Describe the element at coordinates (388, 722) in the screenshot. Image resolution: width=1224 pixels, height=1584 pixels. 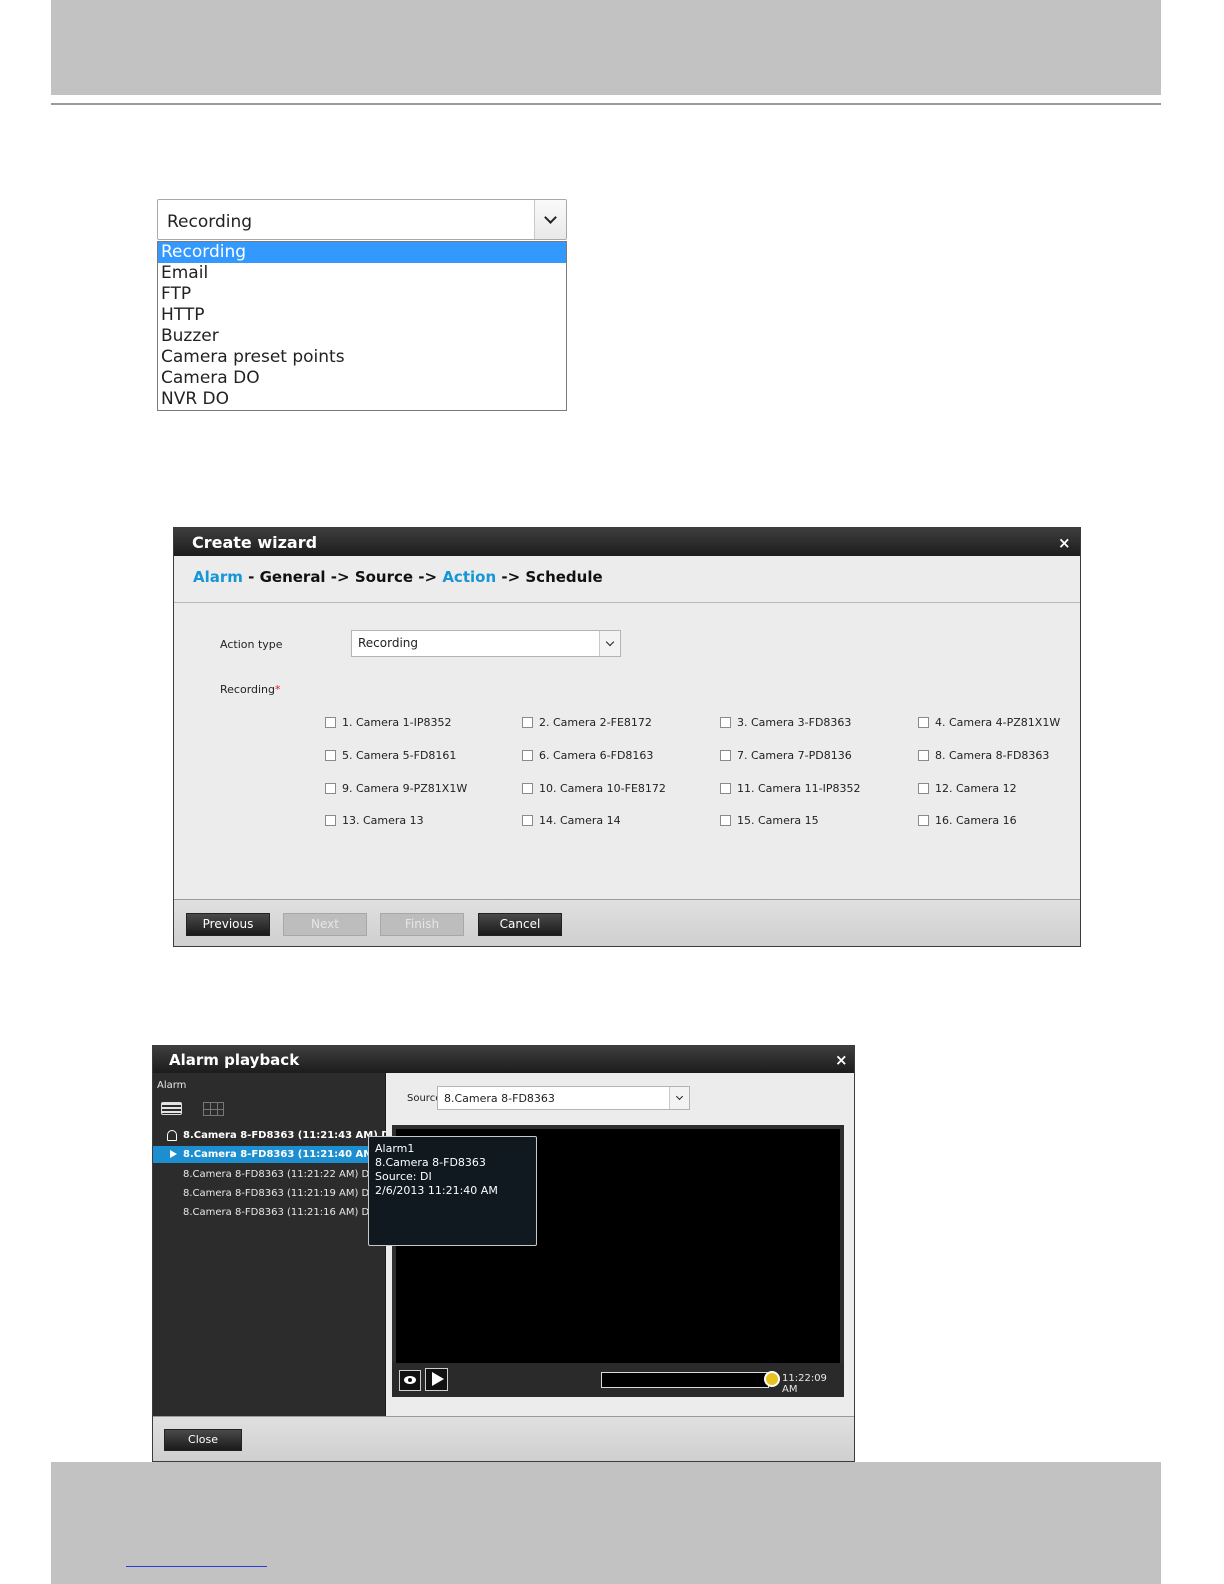
I see `camera-checkbox-1: 1. Camera 1-IP8352` at that location.